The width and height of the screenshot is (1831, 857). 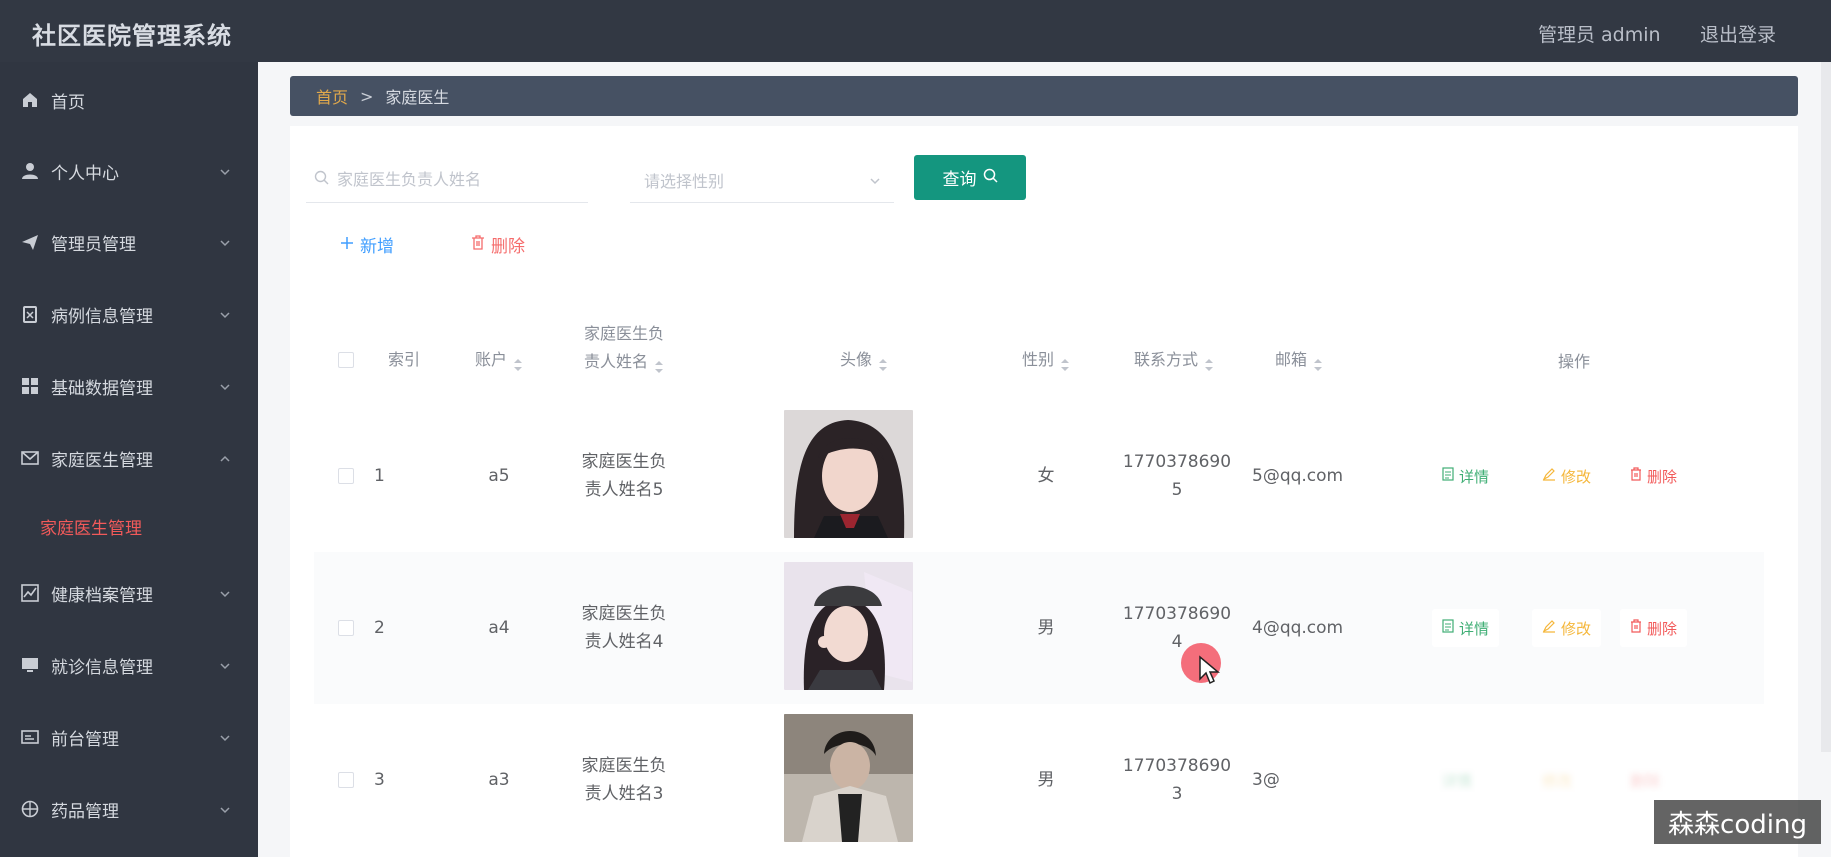 I want to click on sidebar-item-front-desk: 前台管理, so click(x=129, y=737).